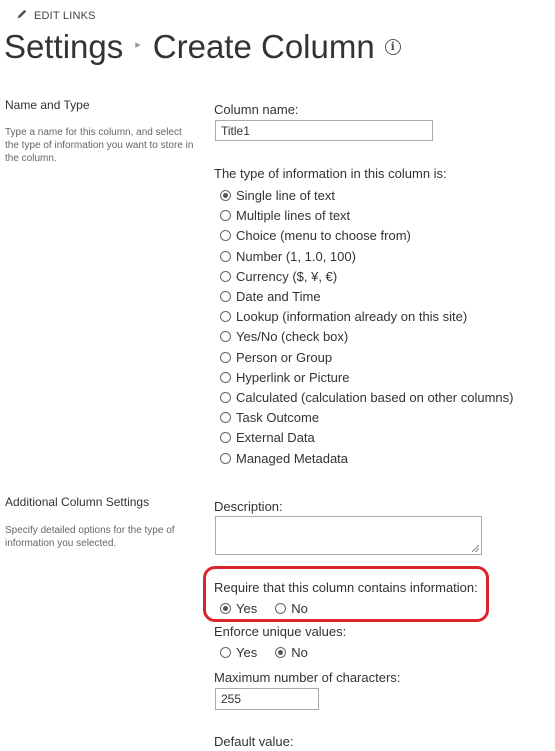  I want to click on unique-no-option: No, so click(291, 653).